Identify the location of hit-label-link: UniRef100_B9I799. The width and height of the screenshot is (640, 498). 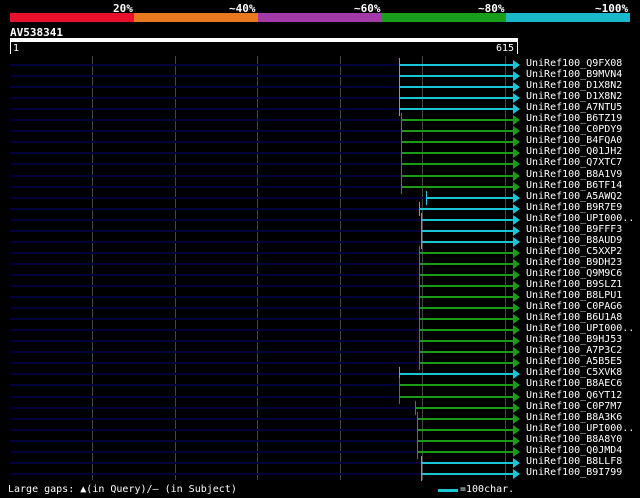
(574, 472).